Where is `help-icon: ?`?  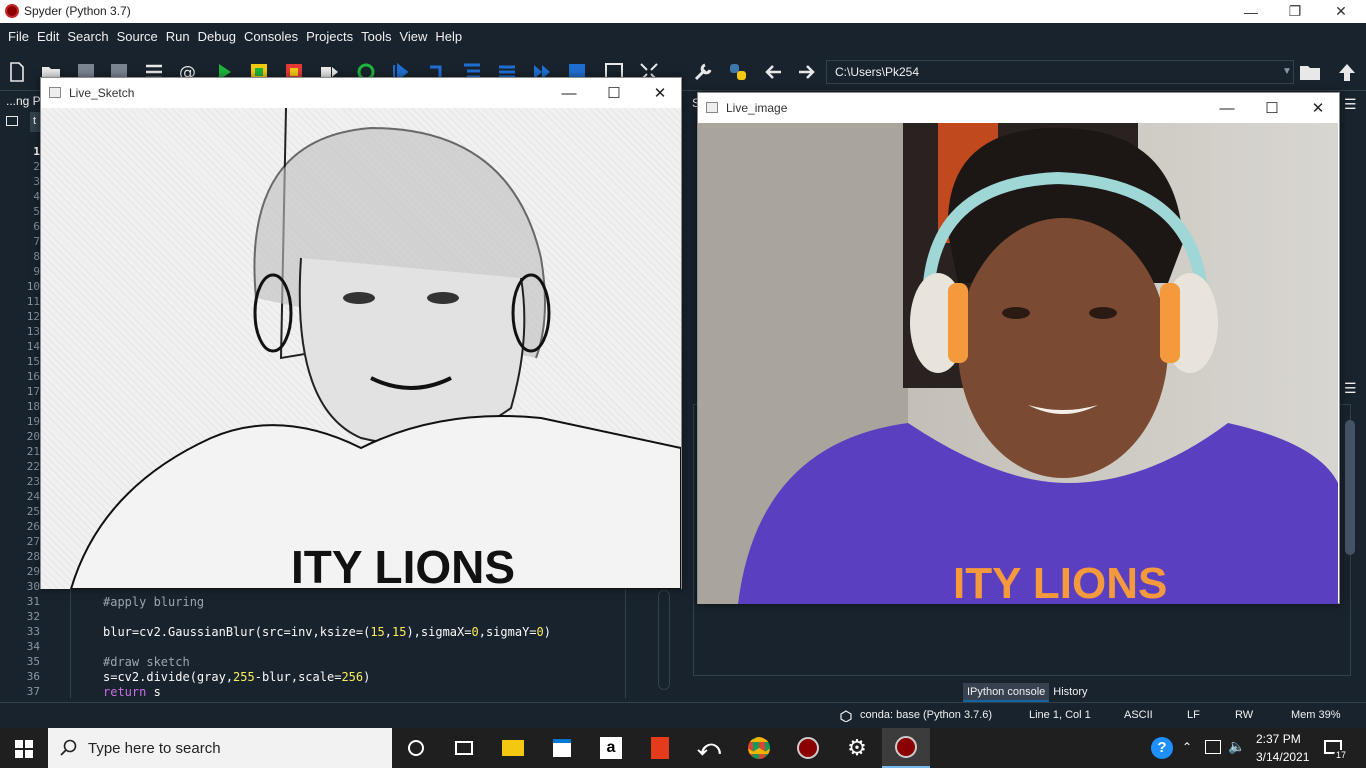 help-icon: ? is located at coordinates (1162, 748).